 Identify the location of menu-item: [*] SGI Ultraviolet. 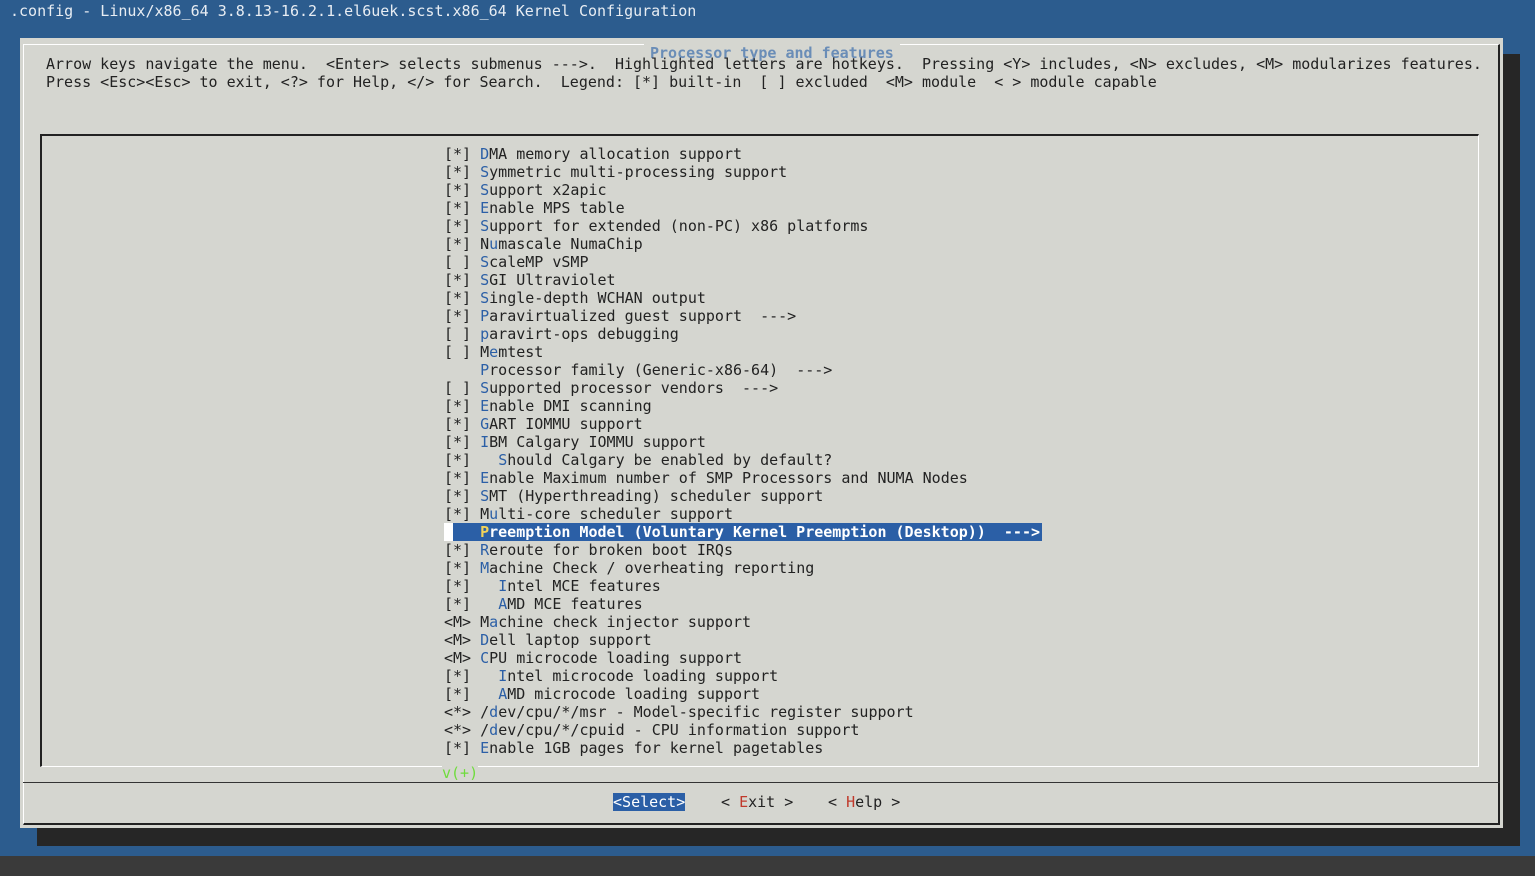
(530, 280).